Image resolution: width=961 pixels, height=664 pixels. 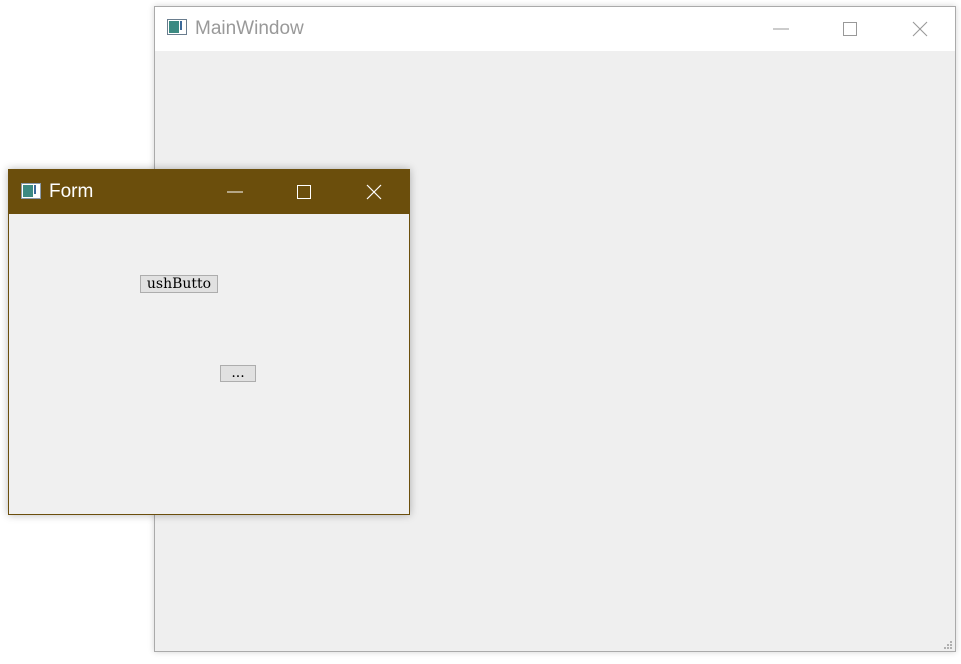 I want to click on main-window-titlebar: MainWindow, so click(x=555, y=29).